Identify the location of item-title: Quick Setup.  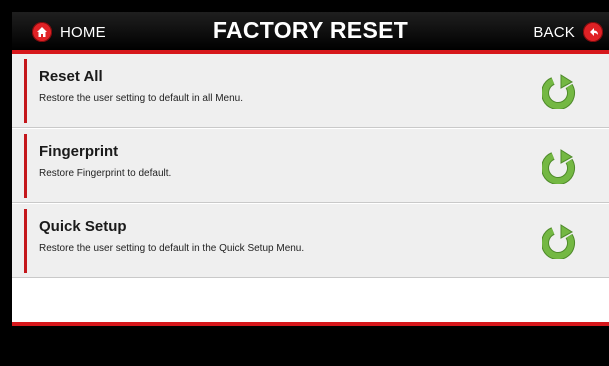
(83, 226).